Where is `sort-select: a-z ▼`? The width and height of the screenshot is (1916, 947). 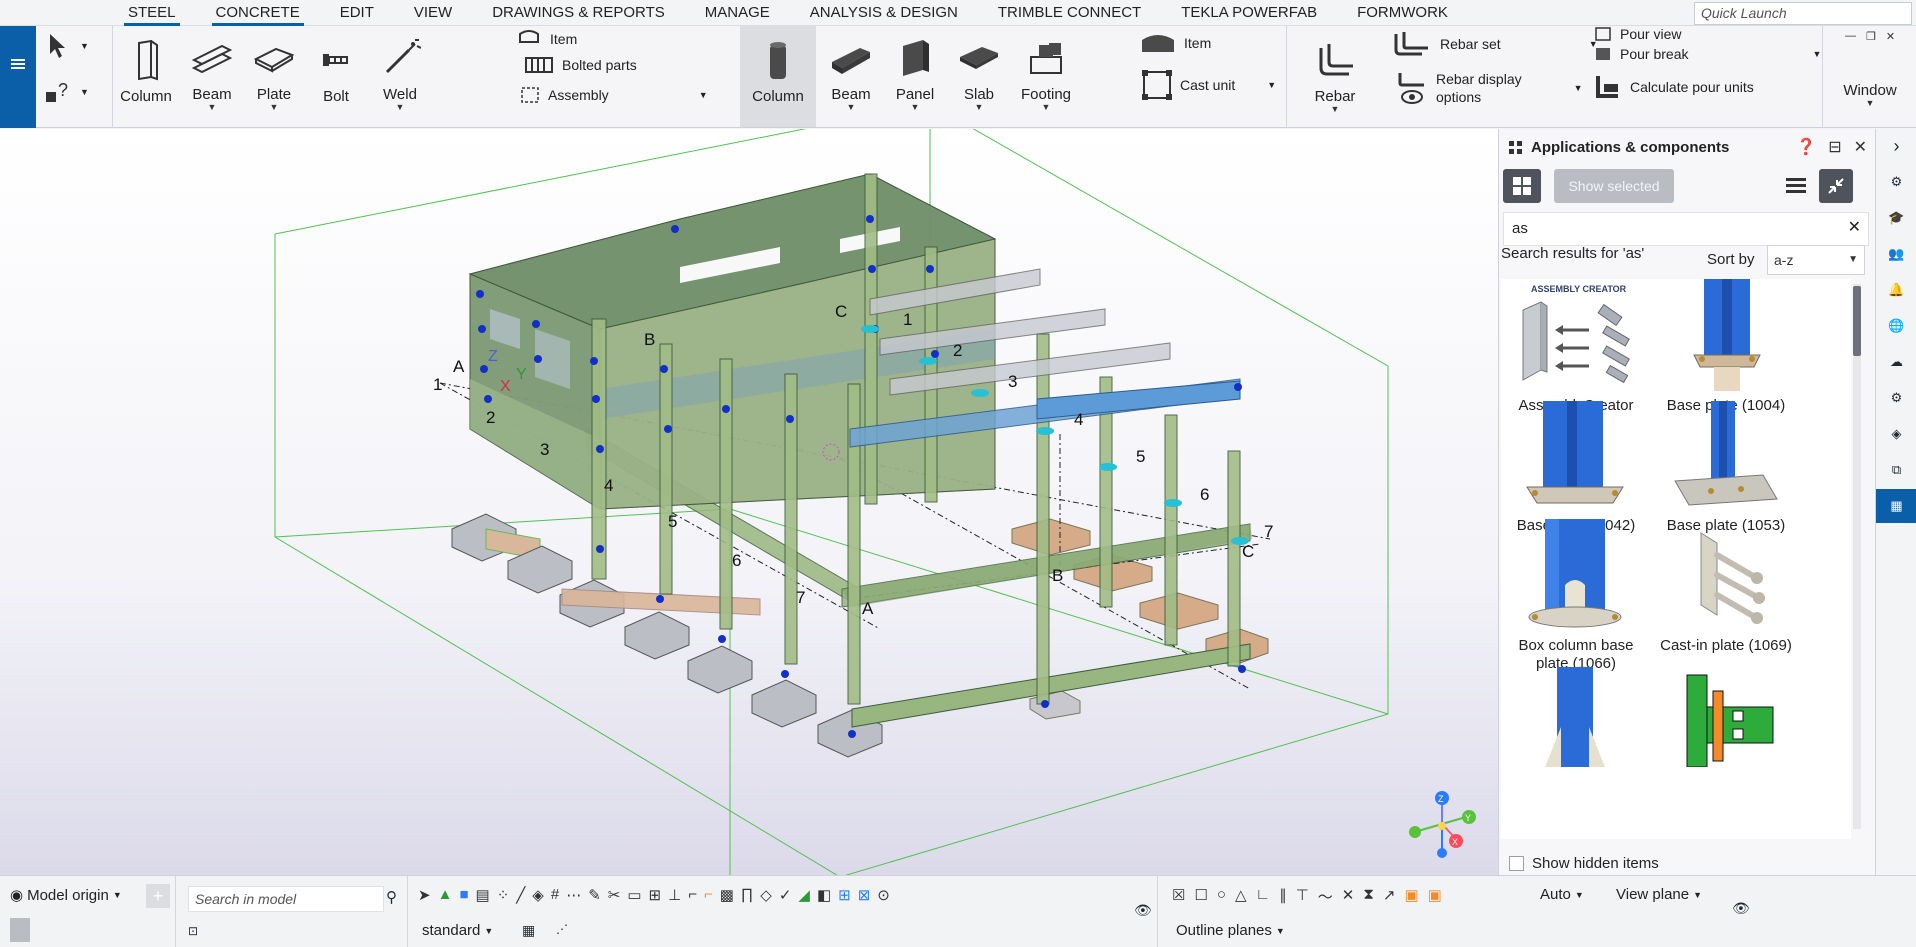 sort-select: a-z ▼ is located at coordinates (1816, 260).